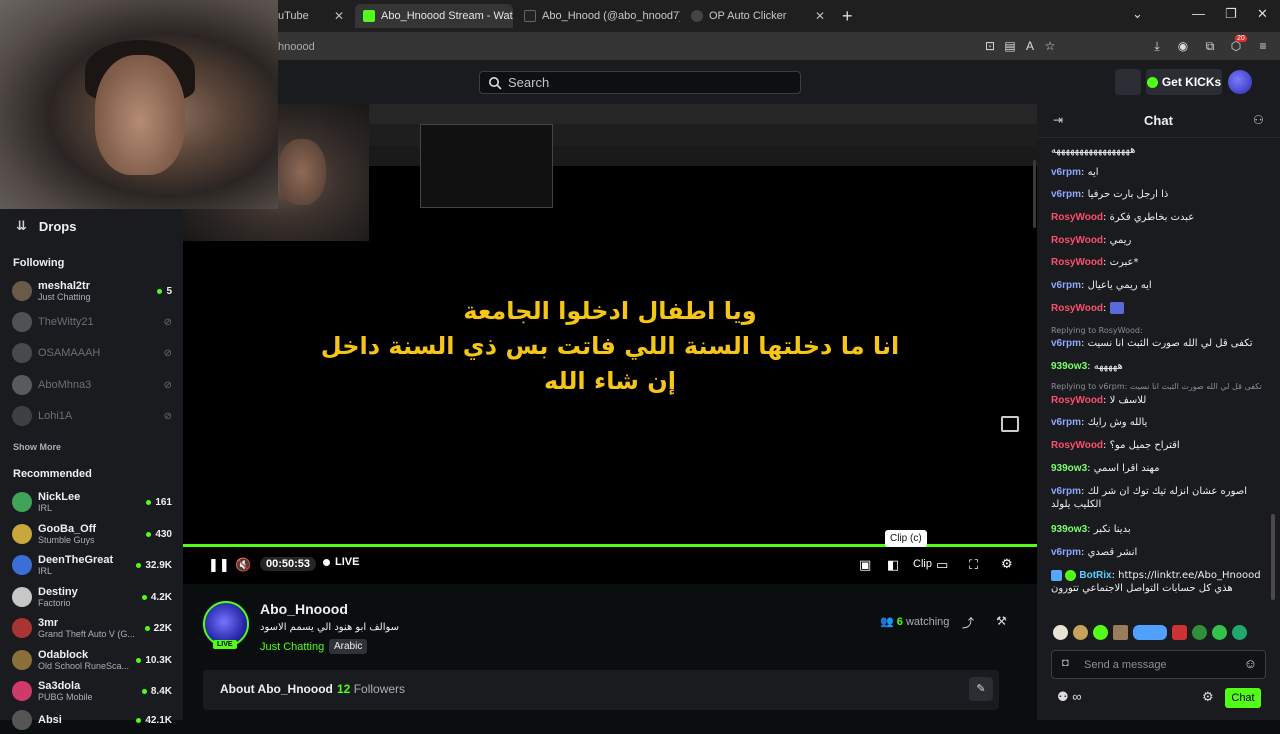 The image size is (1280, 734). Describe the element at coordinates (243, 565) in the screenshot. I see `volume-muted-icon: 🔇` at that location.